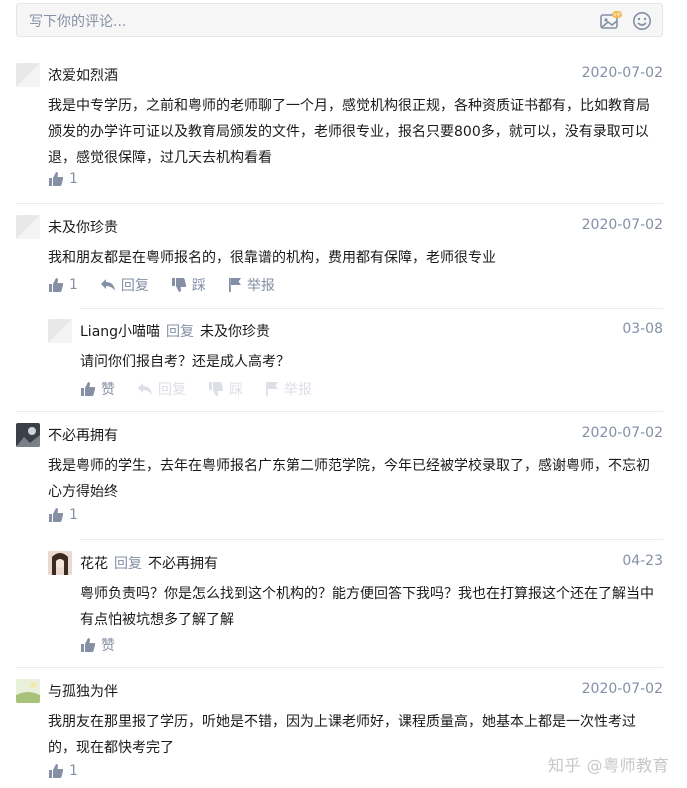  I want to click on reply-to-user: 未及你珍贵, so click(235, 332).